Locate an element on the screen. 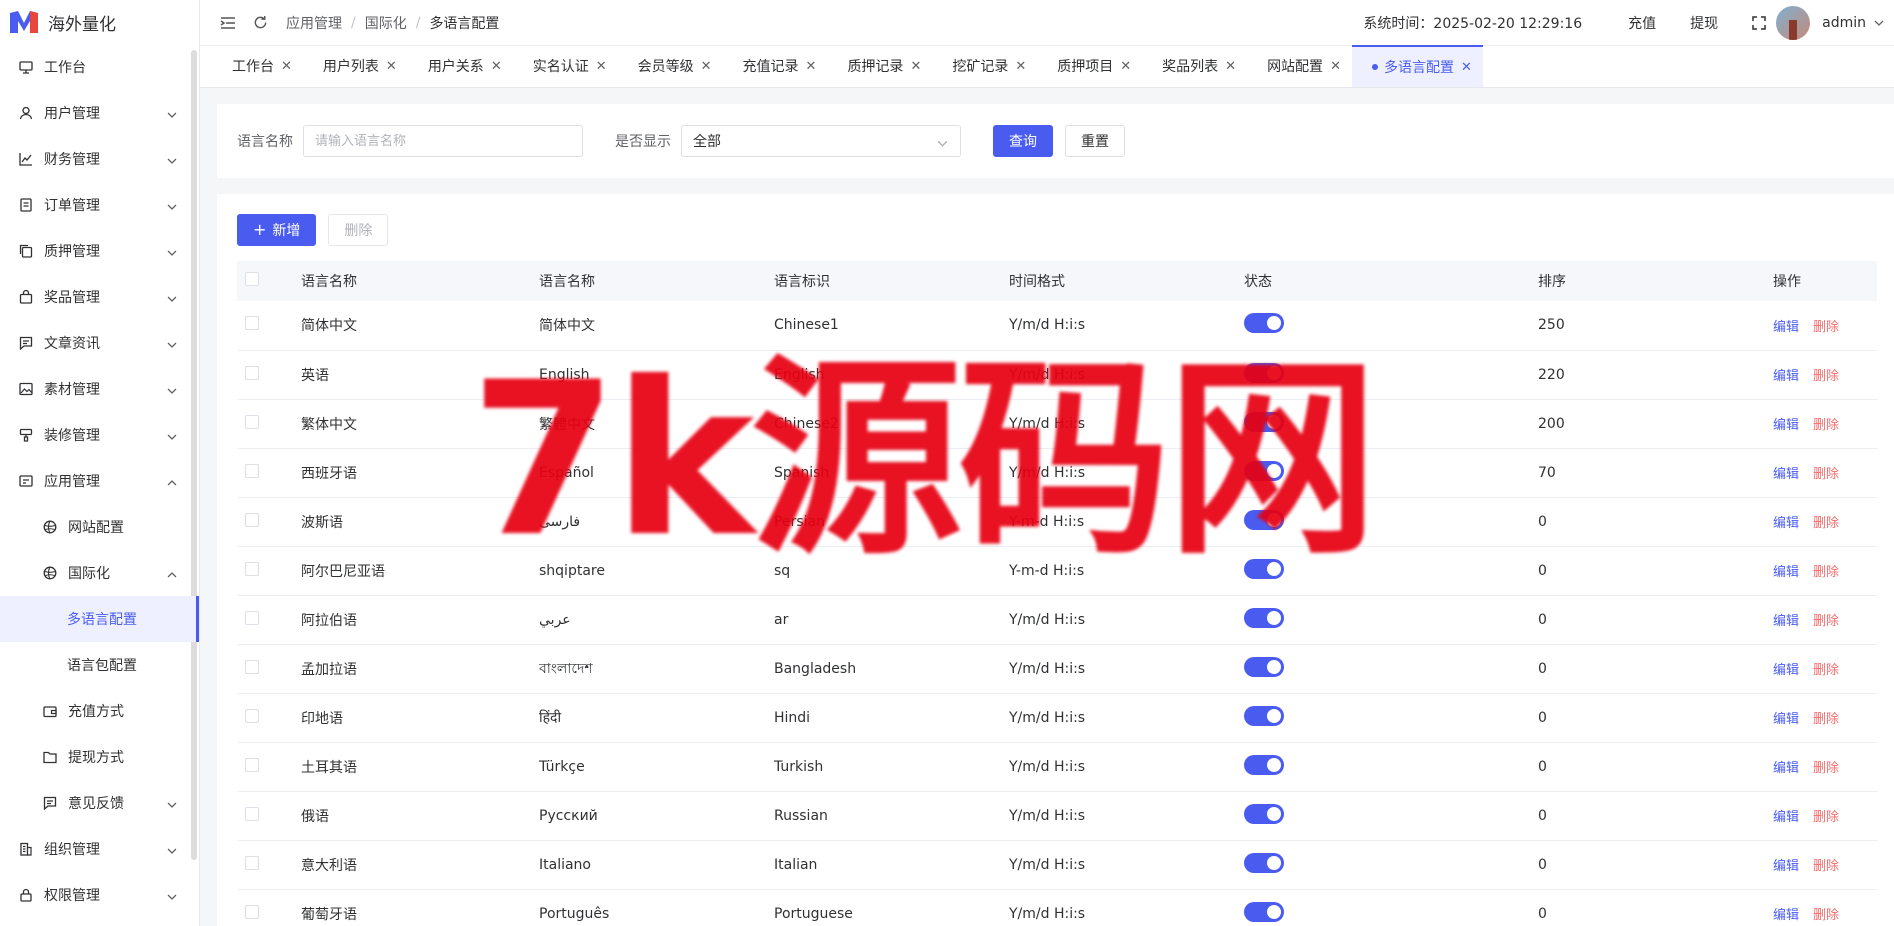  sidebar-item-0: 工作台 is located at coordinates (99, 67).